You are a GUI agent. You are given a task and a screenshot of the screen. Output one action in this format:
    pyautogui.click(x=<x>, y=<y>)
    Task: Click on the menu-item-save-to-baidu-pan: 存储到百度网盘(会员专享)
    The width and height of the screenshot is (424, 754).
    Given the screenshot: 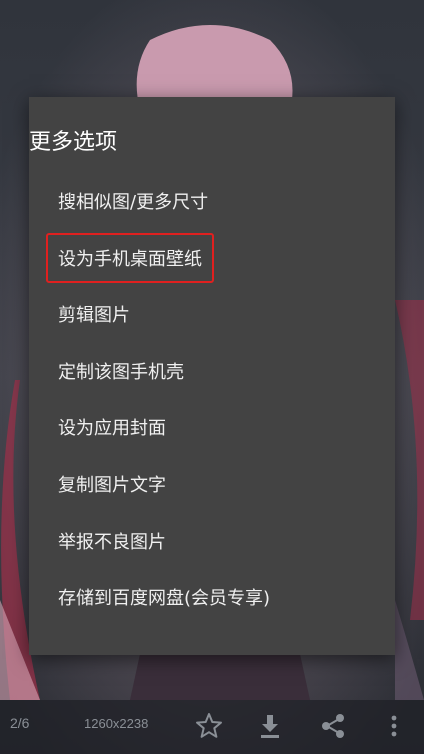 What is the action you would take?
    pyautogui.click(x=212, y=599)
    